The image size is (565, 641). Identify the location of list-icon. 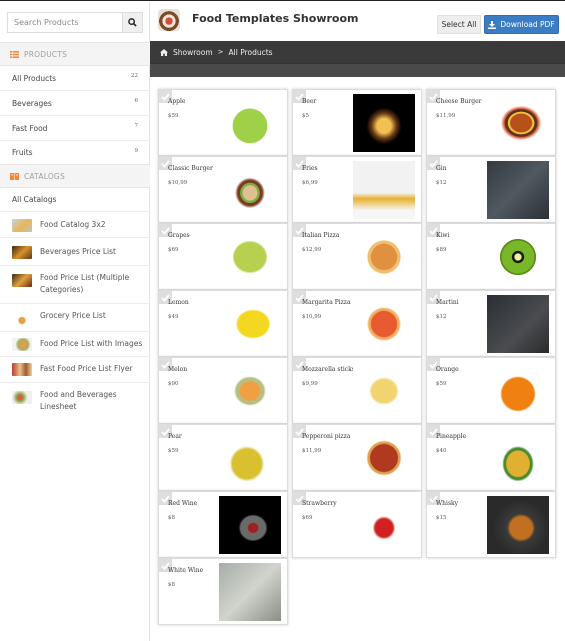
(14, 54).